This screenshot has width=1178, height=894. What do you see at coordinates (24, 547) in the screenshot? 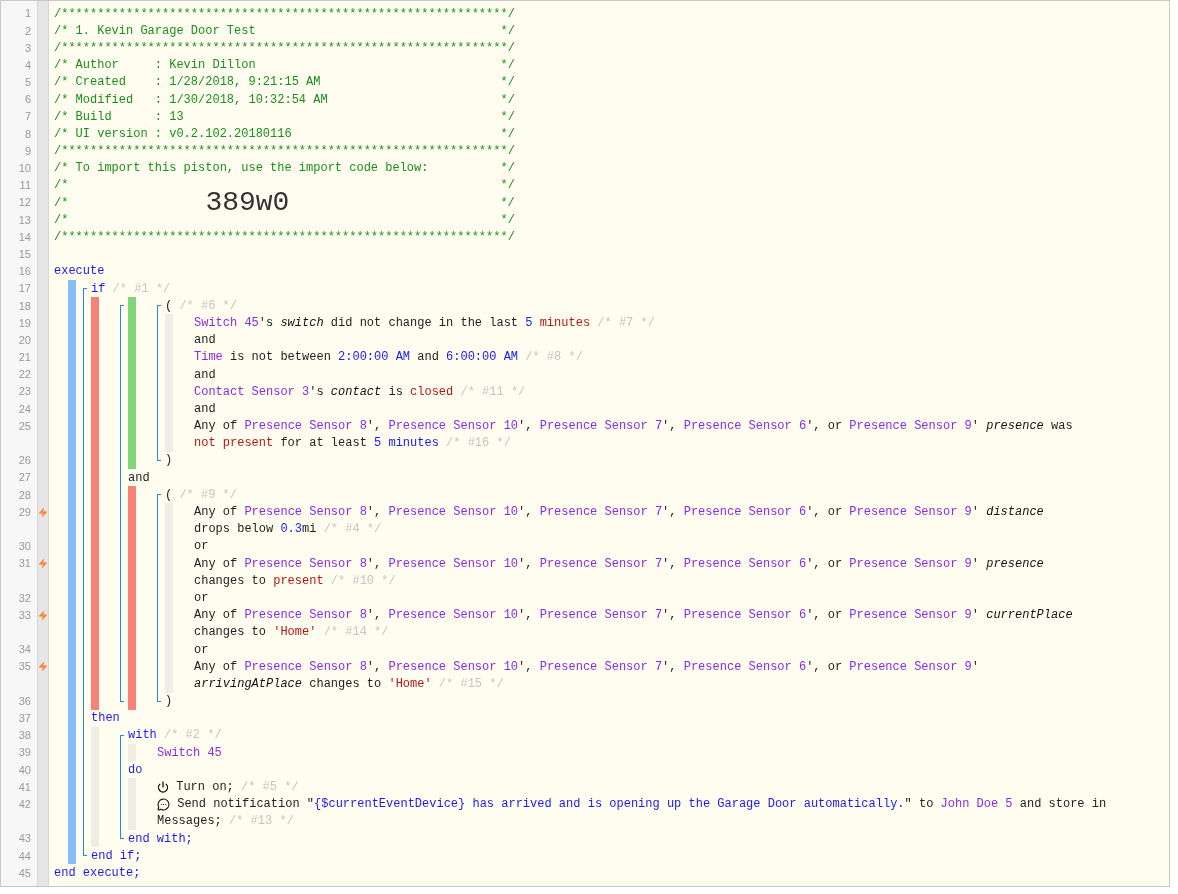
I see `line-number: 30` at bounding box center [24, 547].